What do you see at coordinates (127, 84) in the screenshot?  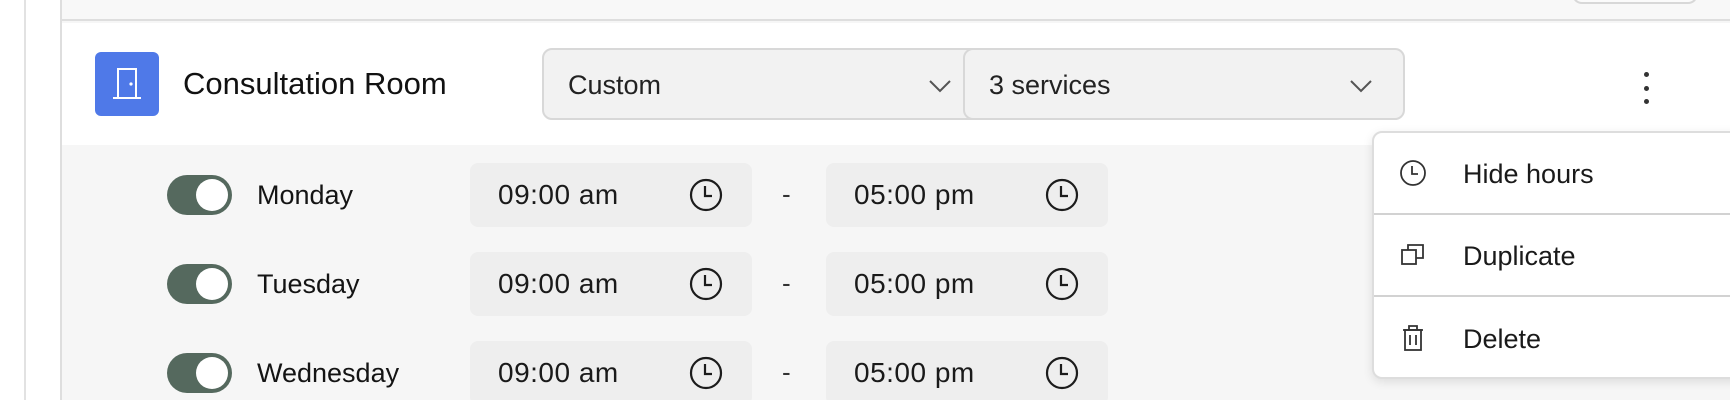 I see `door-icon` at bounding box center [127, 84].